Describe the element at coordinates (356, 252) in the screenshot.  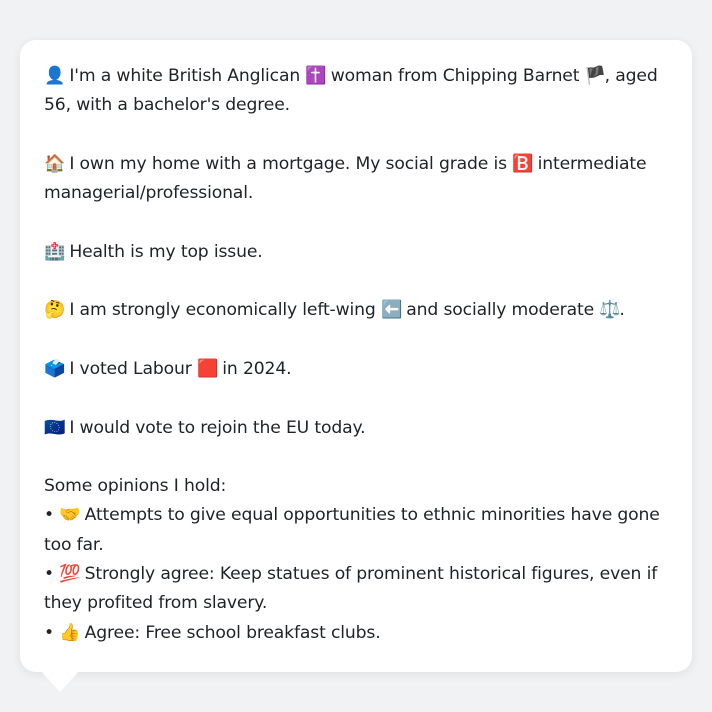
I see `issue-paragraph: 🏥 Health is my top issue.` at that location.